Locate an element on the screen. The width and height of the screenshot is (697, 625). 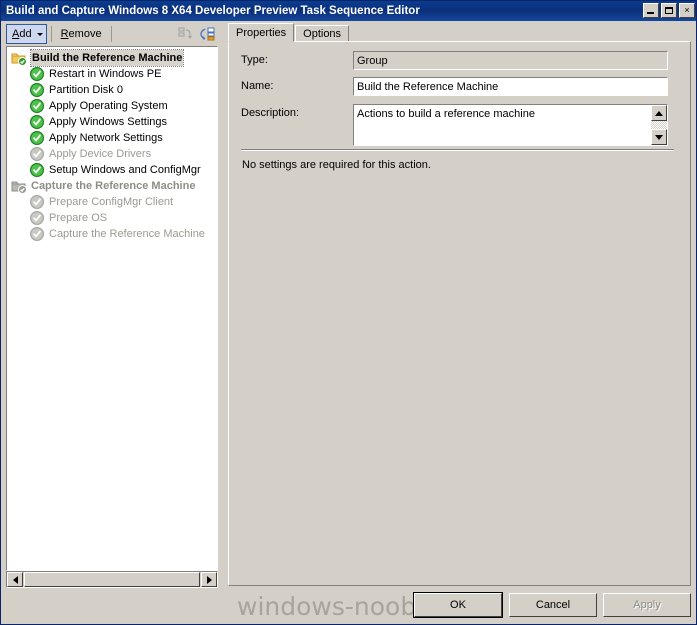
tree-item: Apply Operating System is located at coordinates (112, 106).